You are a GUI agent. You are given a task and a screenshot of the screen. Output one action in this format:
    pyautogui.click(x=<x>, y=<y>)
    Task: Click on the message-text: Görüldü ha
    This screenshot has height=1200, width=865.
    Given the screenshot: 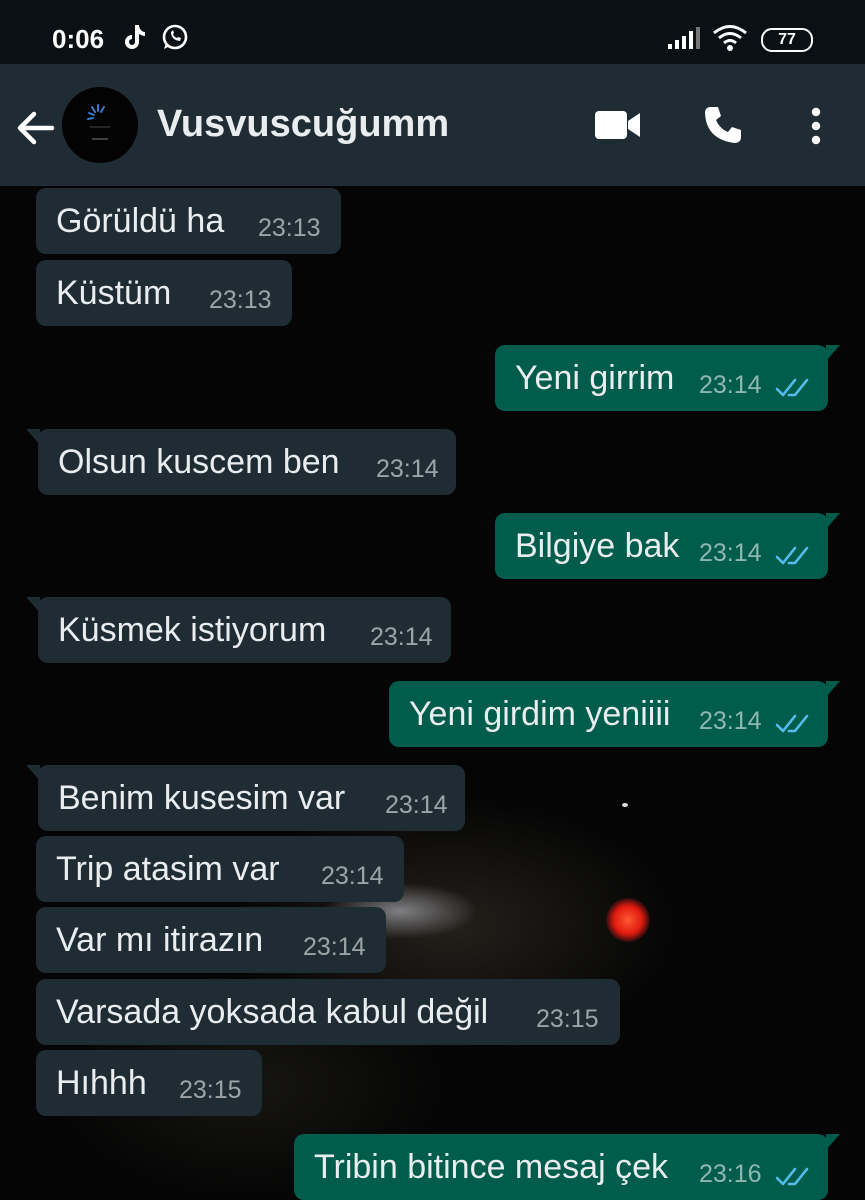 What is the action you would take?
    pyautogui.click(x=140, y=221)
    